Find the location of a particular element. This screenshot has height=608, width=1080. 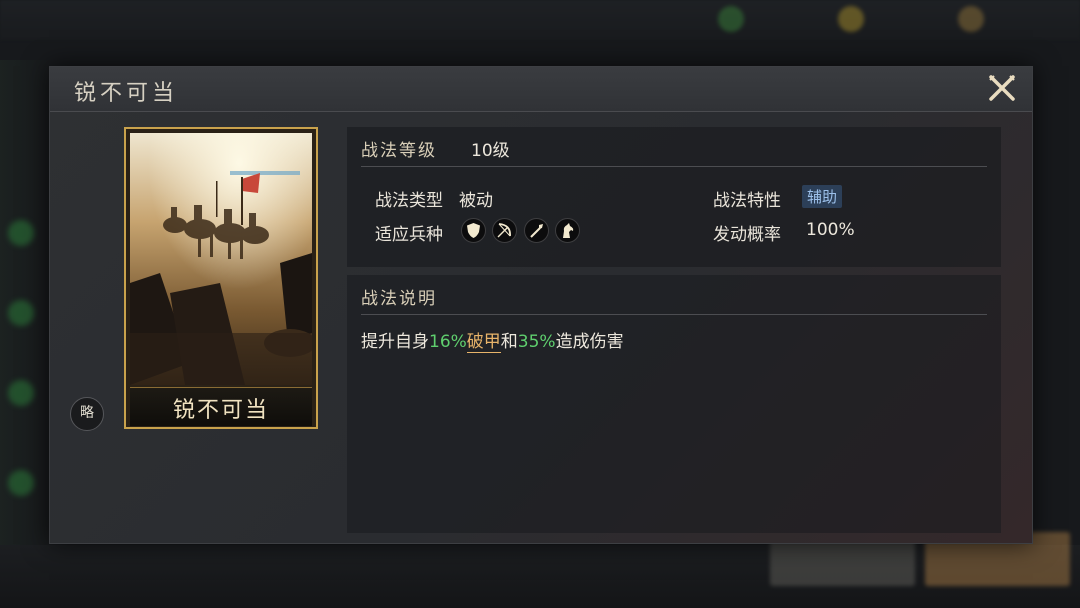

description-header: 战法说明 is located at coordinates (399, 299).